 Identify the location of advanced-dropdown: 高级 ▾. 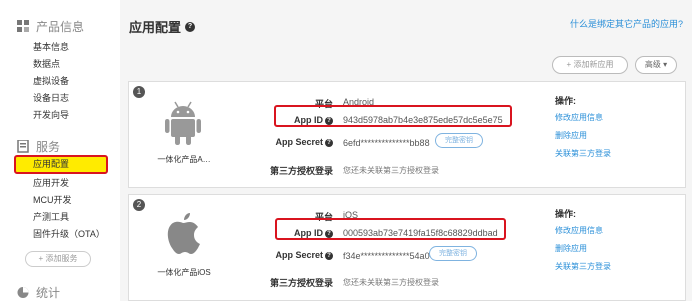
(656, 65).